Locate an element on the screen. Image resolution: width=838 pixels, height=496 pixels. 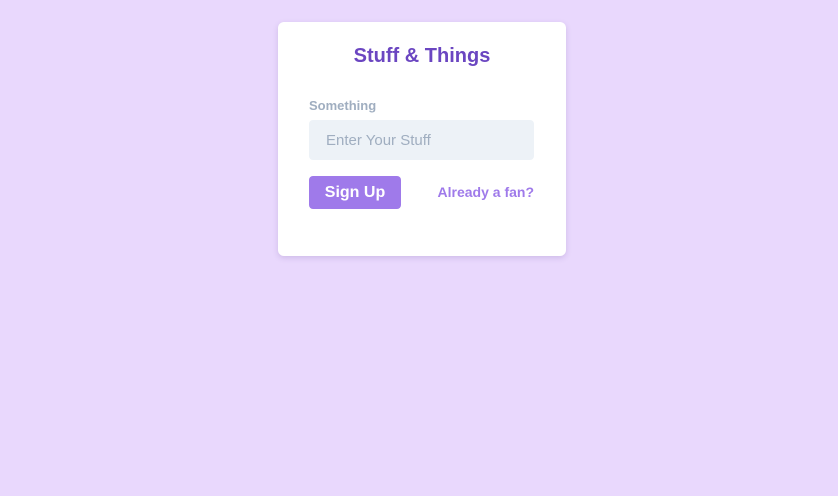
stuff-input is located at coordinates (421, 140).